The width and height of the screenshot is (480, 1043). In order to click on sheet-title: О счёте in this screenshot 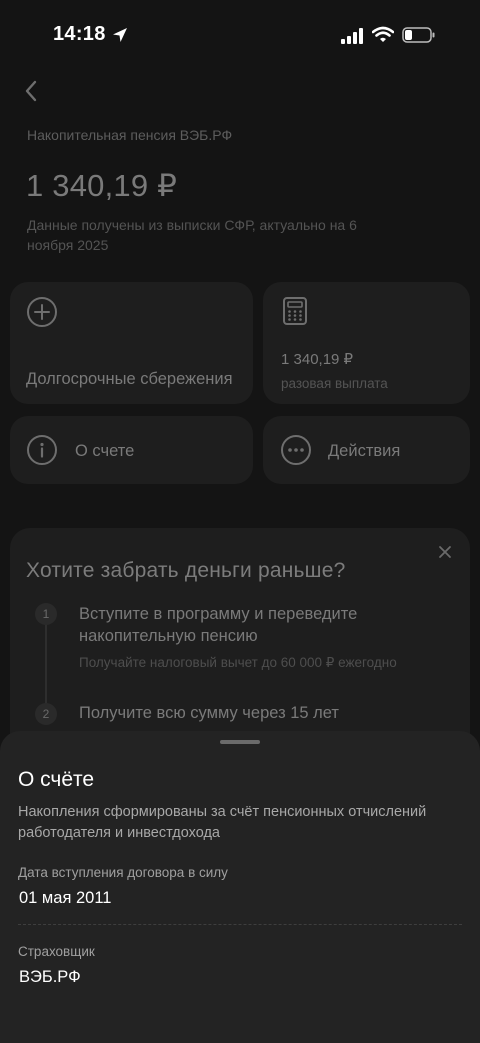, I will do `click(56, 779)`.